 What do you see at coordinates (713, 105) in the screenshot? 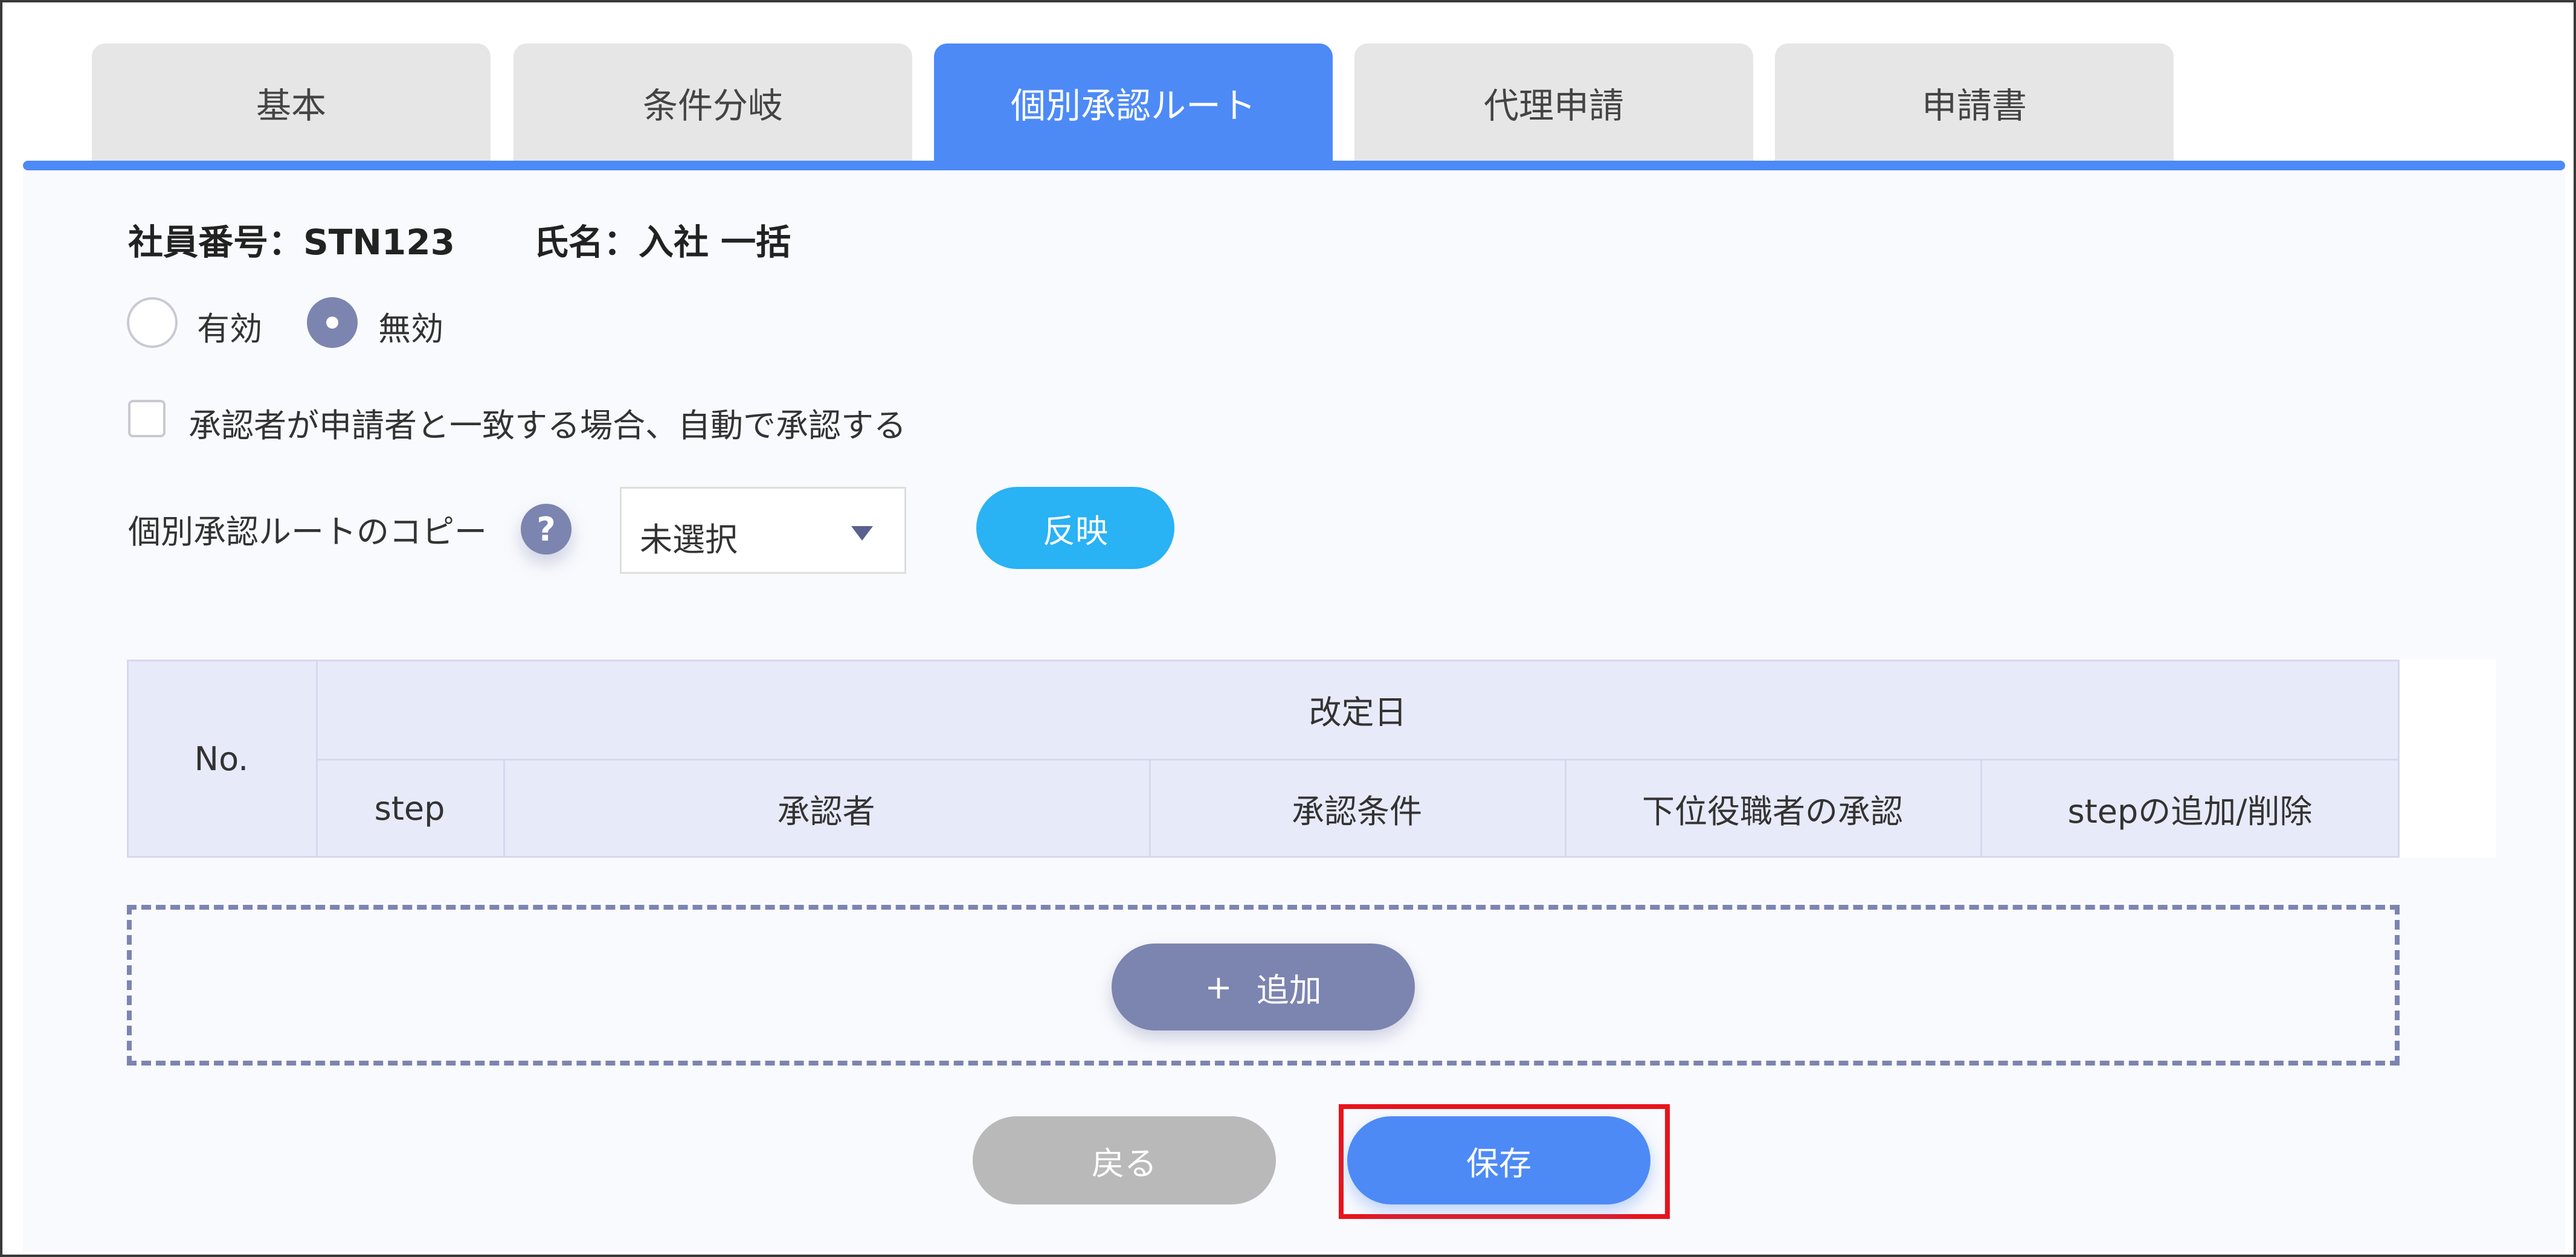
I see `tab-label: 条件分岐` at bounding box center [713, 105].